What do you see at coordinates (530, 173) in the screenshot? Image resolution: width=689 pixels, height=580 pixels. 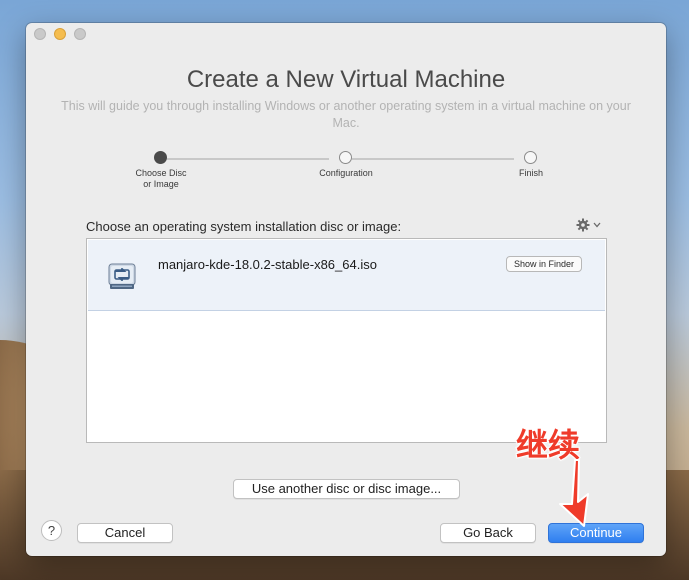 I see `step-label-finish: Finish` at bounding box center [530, 173].